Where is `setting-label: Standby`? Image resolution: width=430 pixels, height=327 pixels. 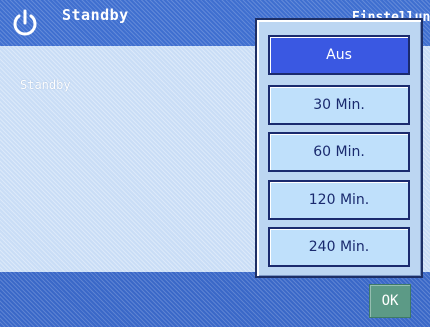 setting-label: Standby is located at coordinates (45, 85).